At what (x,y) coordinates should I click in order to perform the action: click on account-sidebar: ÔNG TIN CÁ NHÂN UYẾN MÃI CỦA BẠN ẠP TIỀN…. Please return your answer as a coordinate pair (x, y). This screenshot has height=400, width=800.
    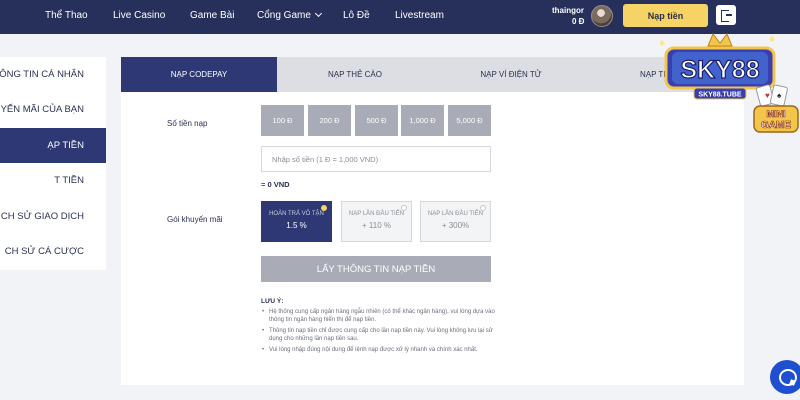
    Looking at the image, I should click on (53, 163).